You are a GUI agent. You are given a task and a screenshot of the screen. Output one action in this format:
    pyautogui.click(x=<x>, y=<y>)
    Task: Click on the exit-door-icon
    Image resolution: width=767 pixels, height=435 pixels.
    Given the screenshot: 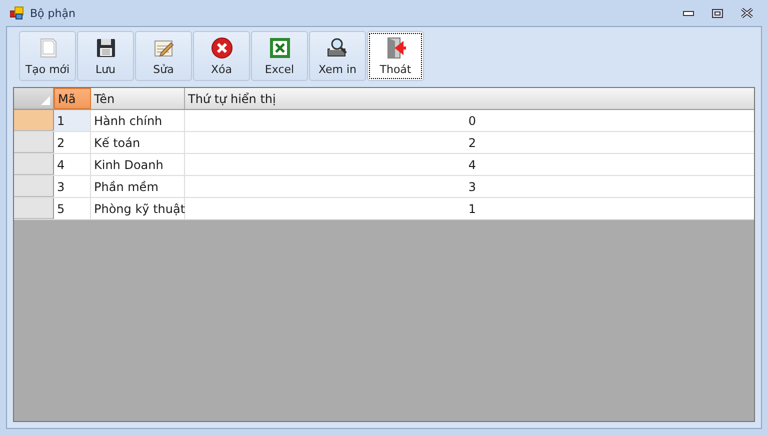 What is the action you would take?
    pyautogui.click(x=395, y=47)
    